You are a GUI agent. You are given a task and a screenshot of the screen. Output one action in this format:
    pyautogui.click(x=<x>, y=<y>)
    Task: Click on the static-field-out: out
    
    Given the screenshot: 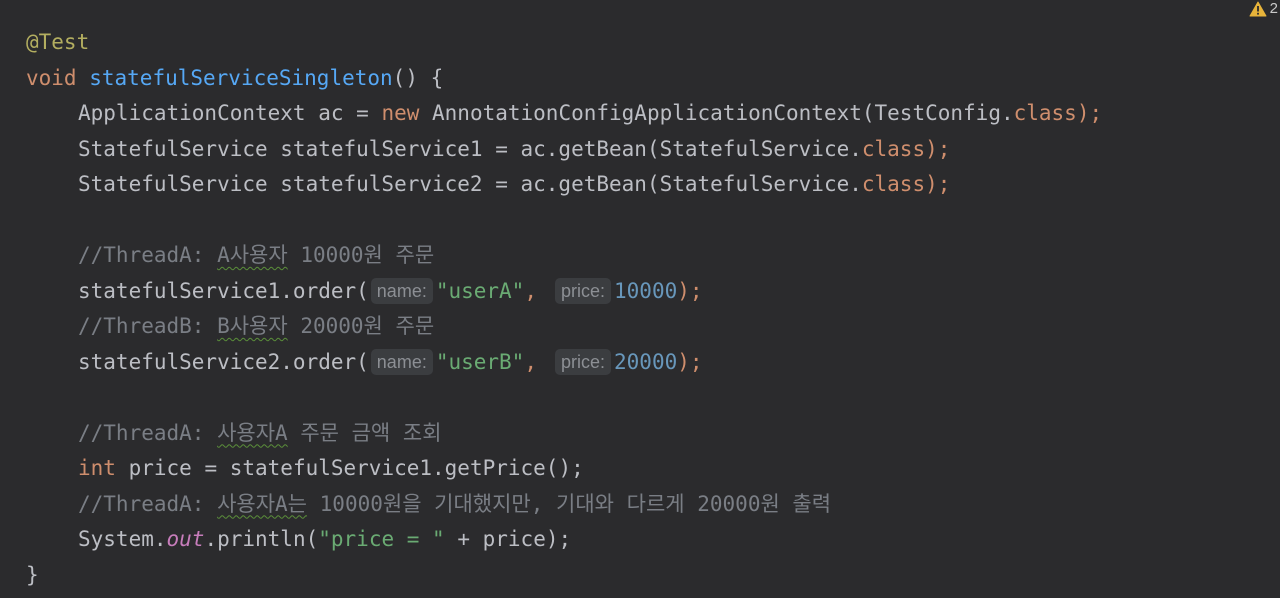 What is the action you would take?
    pyautogui.click(x=185, y=539)
    